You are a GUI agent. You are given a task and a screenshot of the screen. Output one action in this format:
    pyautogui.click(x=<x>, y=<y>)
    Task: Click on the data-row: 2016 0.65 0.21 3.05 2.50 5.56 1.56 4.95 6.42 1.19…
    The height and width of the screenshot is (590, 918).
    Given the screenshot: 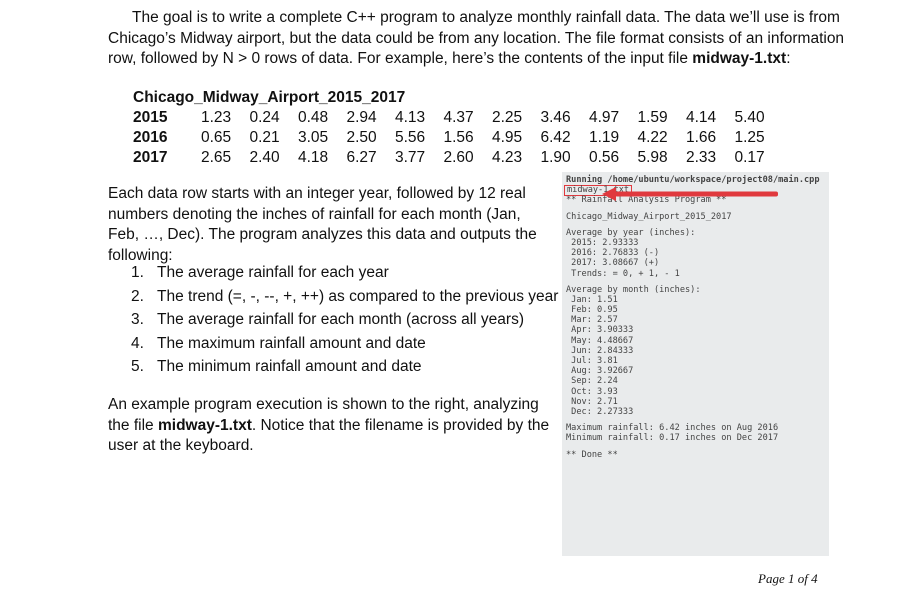 What is the action you would take?
    pyautogui.click(x=458, y=138)
    